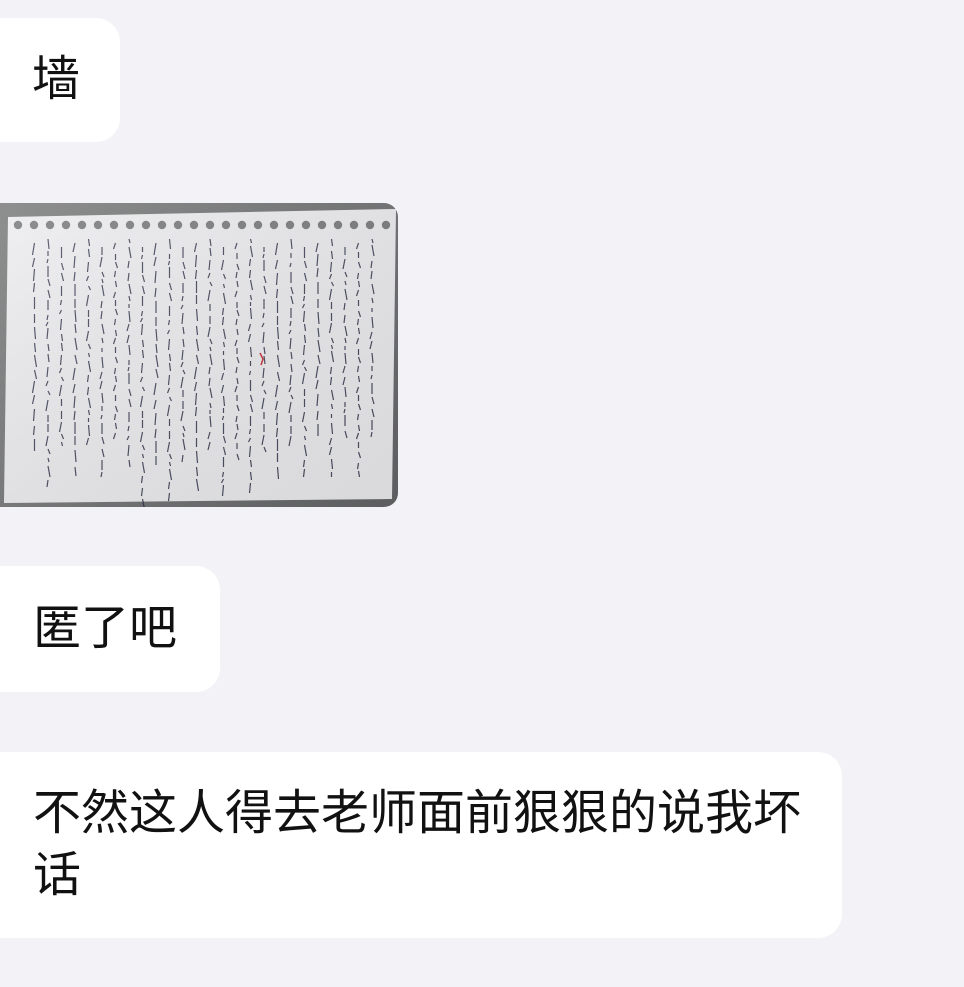 This screenshot has width=964, height=987. I want to click on message-bubble: 墙, so click(60, 80).